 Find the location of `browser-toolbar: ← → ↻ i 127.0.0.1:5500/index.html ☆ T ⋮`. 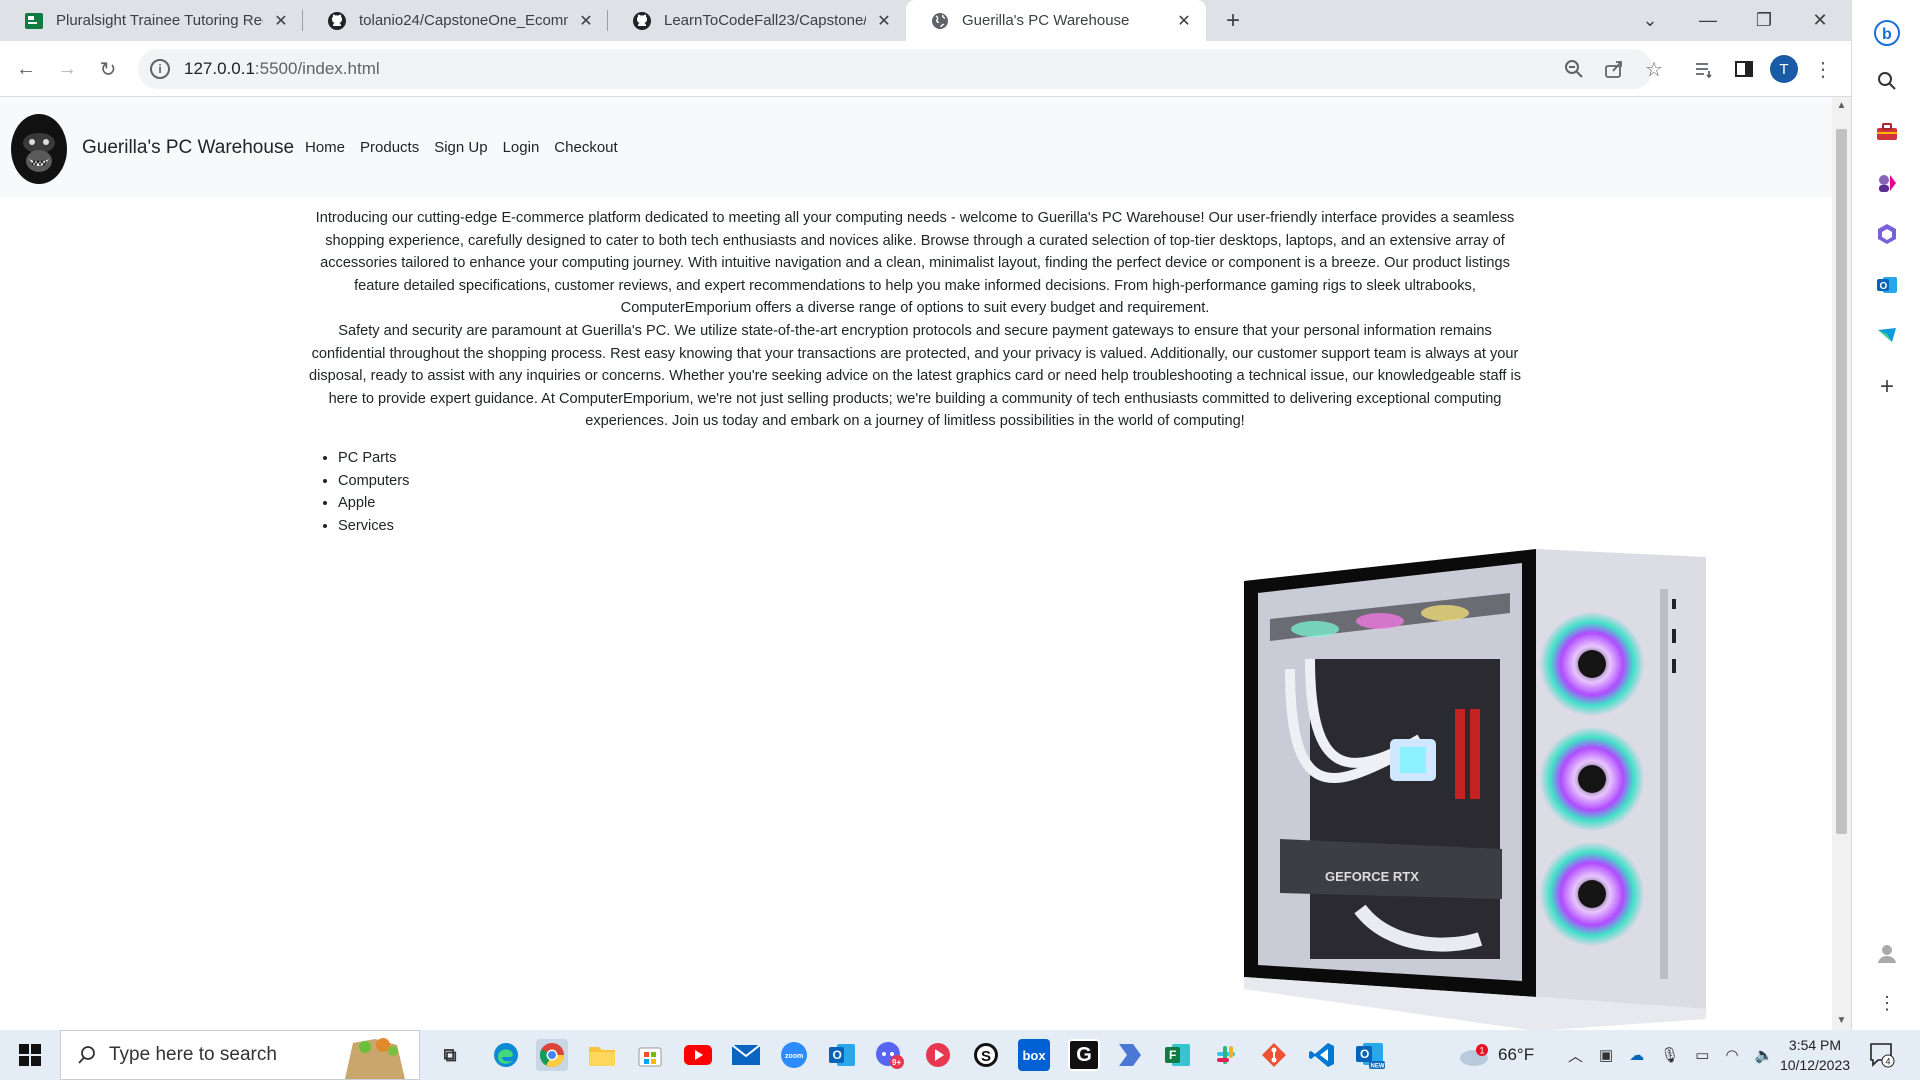

browser-toolbar: ← → ↻ i 127.0.0.1:5500/index.html ☆ T ⋮ is located at coordinates (925, 69).